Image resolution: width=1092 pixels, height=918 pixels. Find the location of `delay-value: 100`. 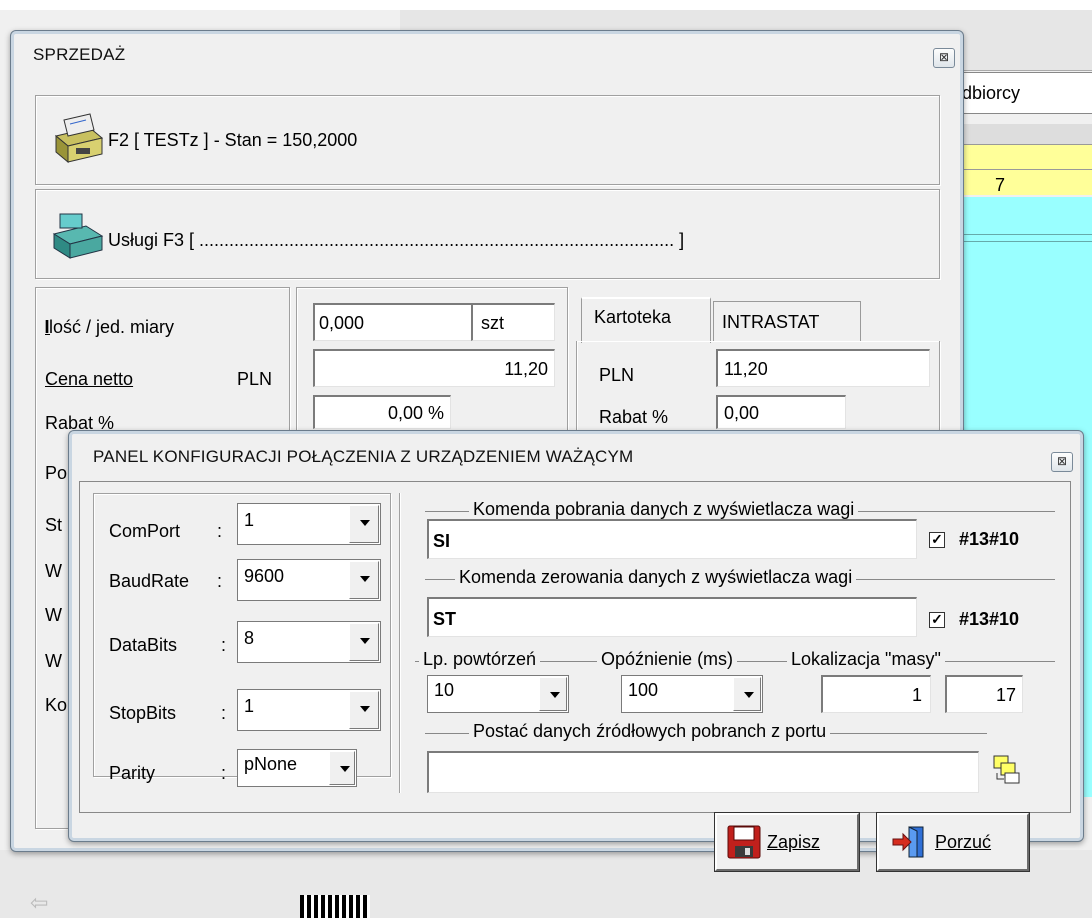

delay-value: 100 is located at coordinates (643, 690).